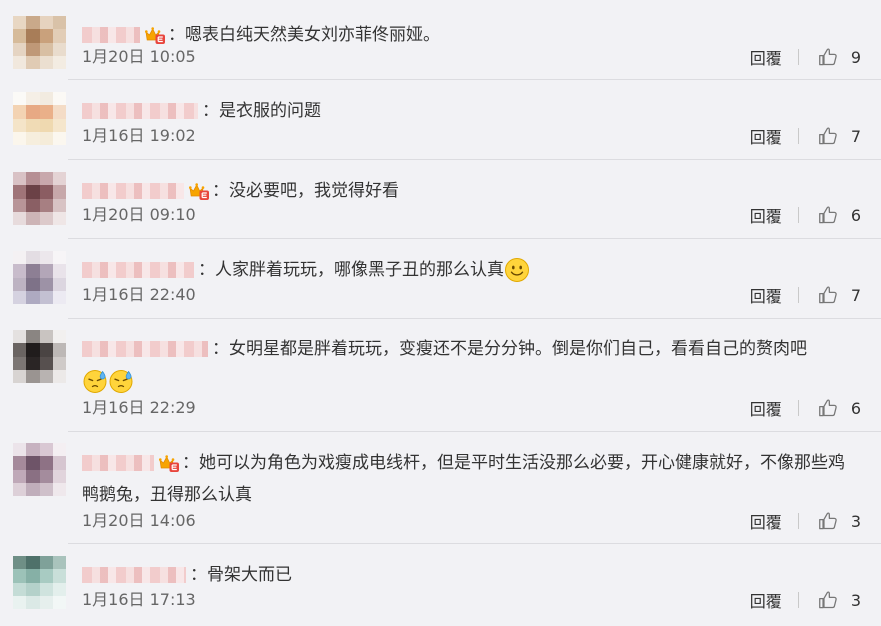  Describe the element at coordinates (139, 407) in the screenshot. I see `comment-time: 1月16日 22:29` at that location.